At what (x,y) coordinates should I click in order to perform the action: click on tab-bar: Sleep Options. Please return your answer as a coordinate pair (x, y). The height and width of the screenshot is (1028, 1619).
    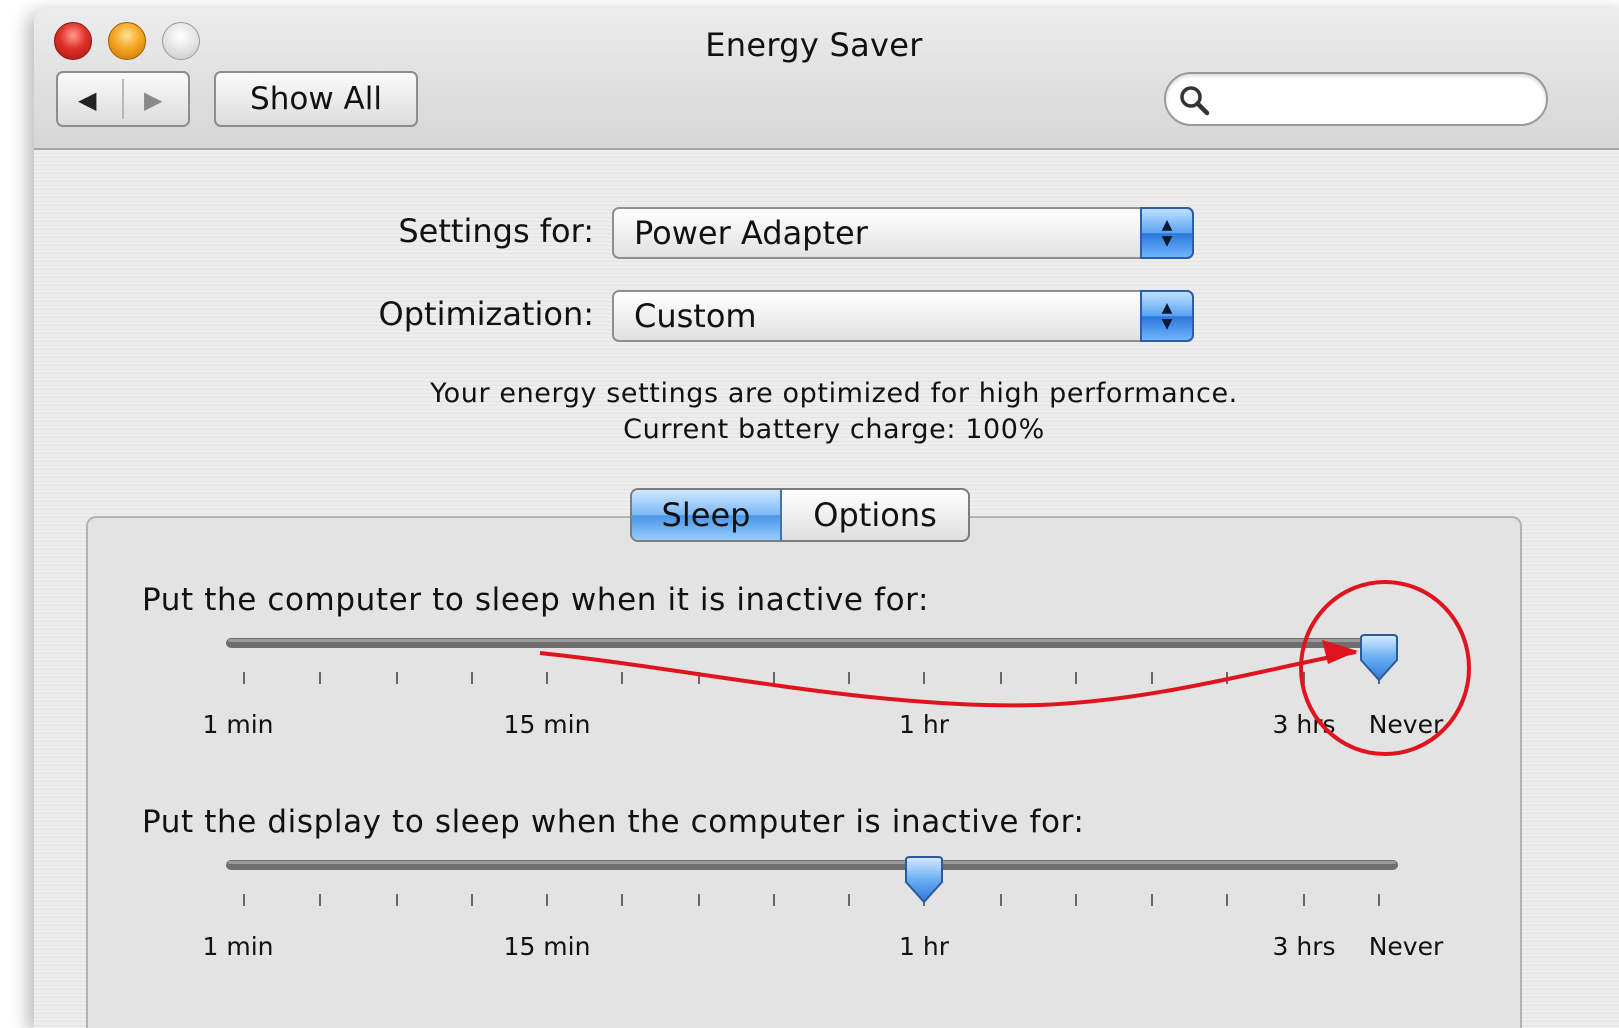
    Looking at the image, I should click on (800, 515).